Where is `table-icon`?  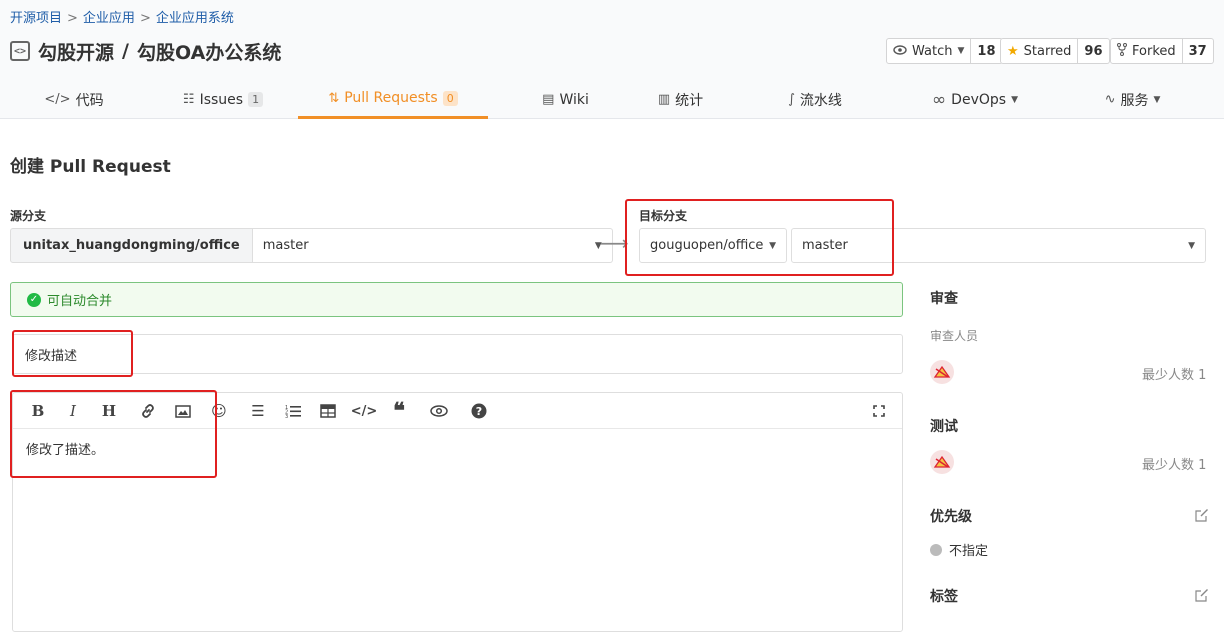 table-icon is located at coordinates (328, 411).